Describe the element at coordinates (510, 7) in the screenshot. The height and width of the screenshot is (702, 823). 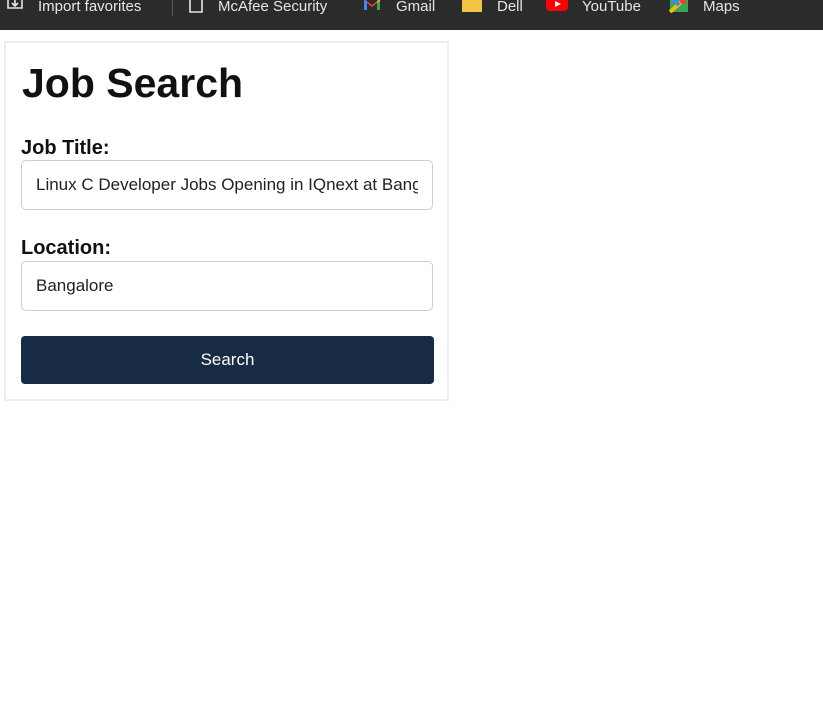
I see `bookmark-label: Dell` at that location.